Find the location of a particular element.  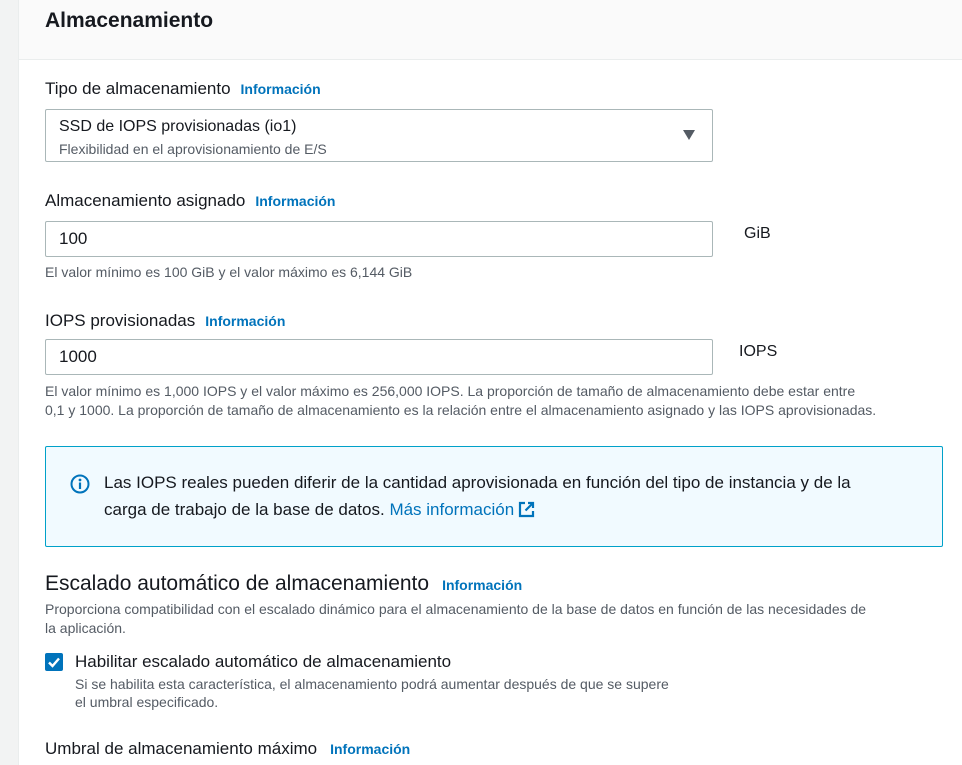

panel-header: Almacenamiento is located at coordinates (490, 30).